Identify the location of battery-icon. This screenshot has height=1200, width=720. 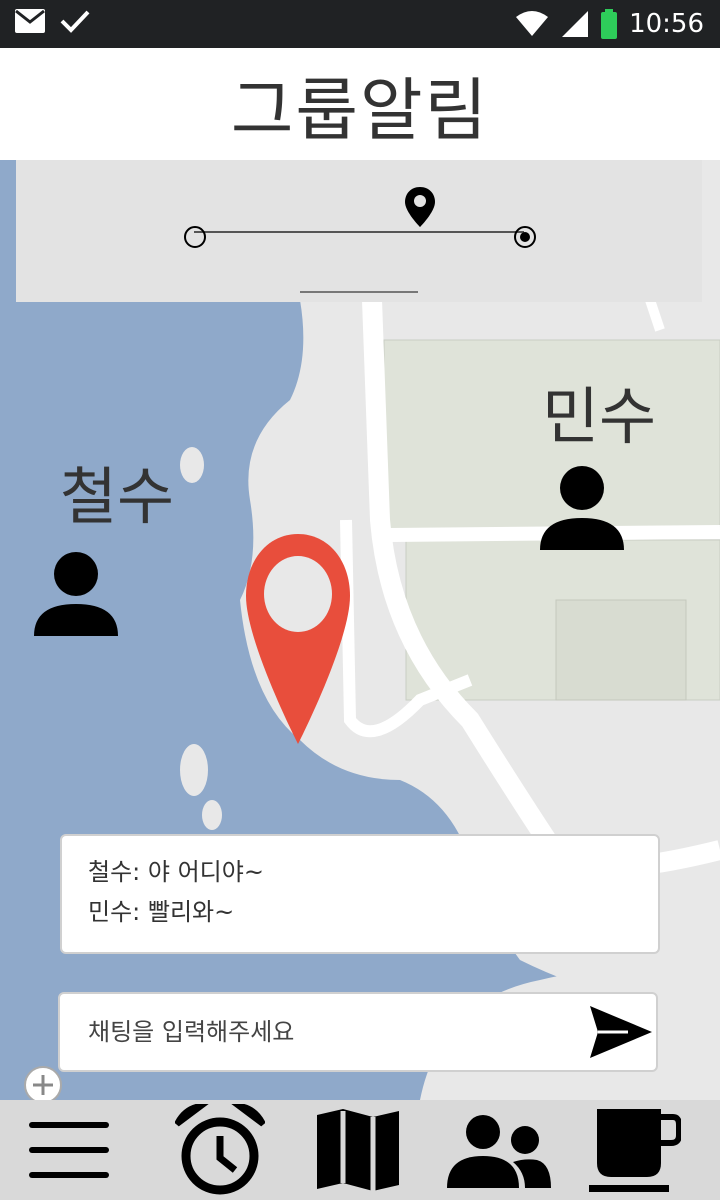
(609, 24).